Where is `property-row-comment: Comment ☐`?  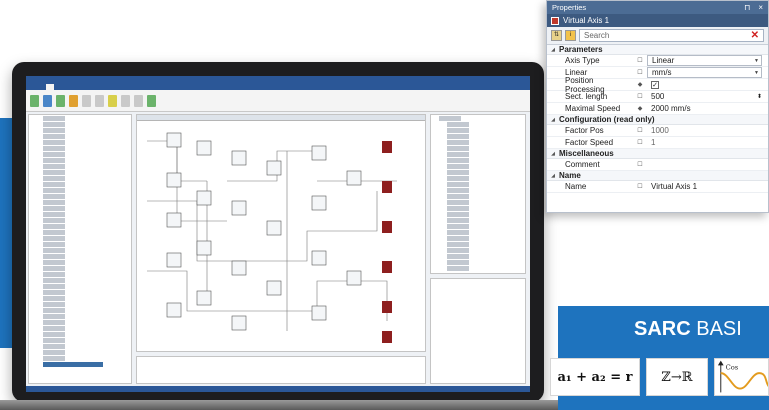 property-row-comment: Comment ☐ is located at coordinates (657, 165).